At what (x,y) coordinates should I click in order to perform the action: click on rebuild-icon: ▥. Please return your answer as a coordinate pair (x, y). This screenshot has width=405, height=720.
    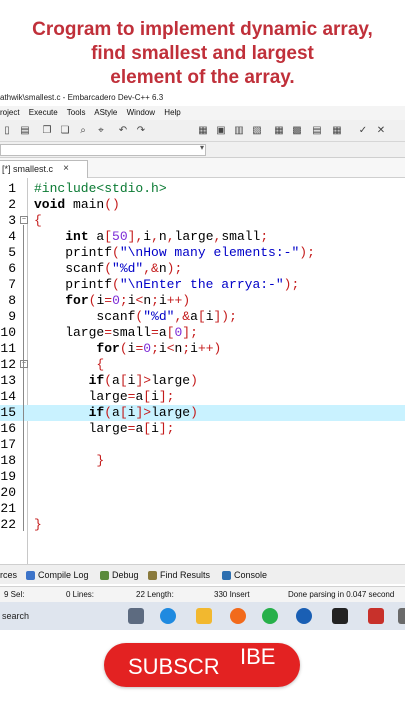
    Looking at the image, I should click on (239, 131).